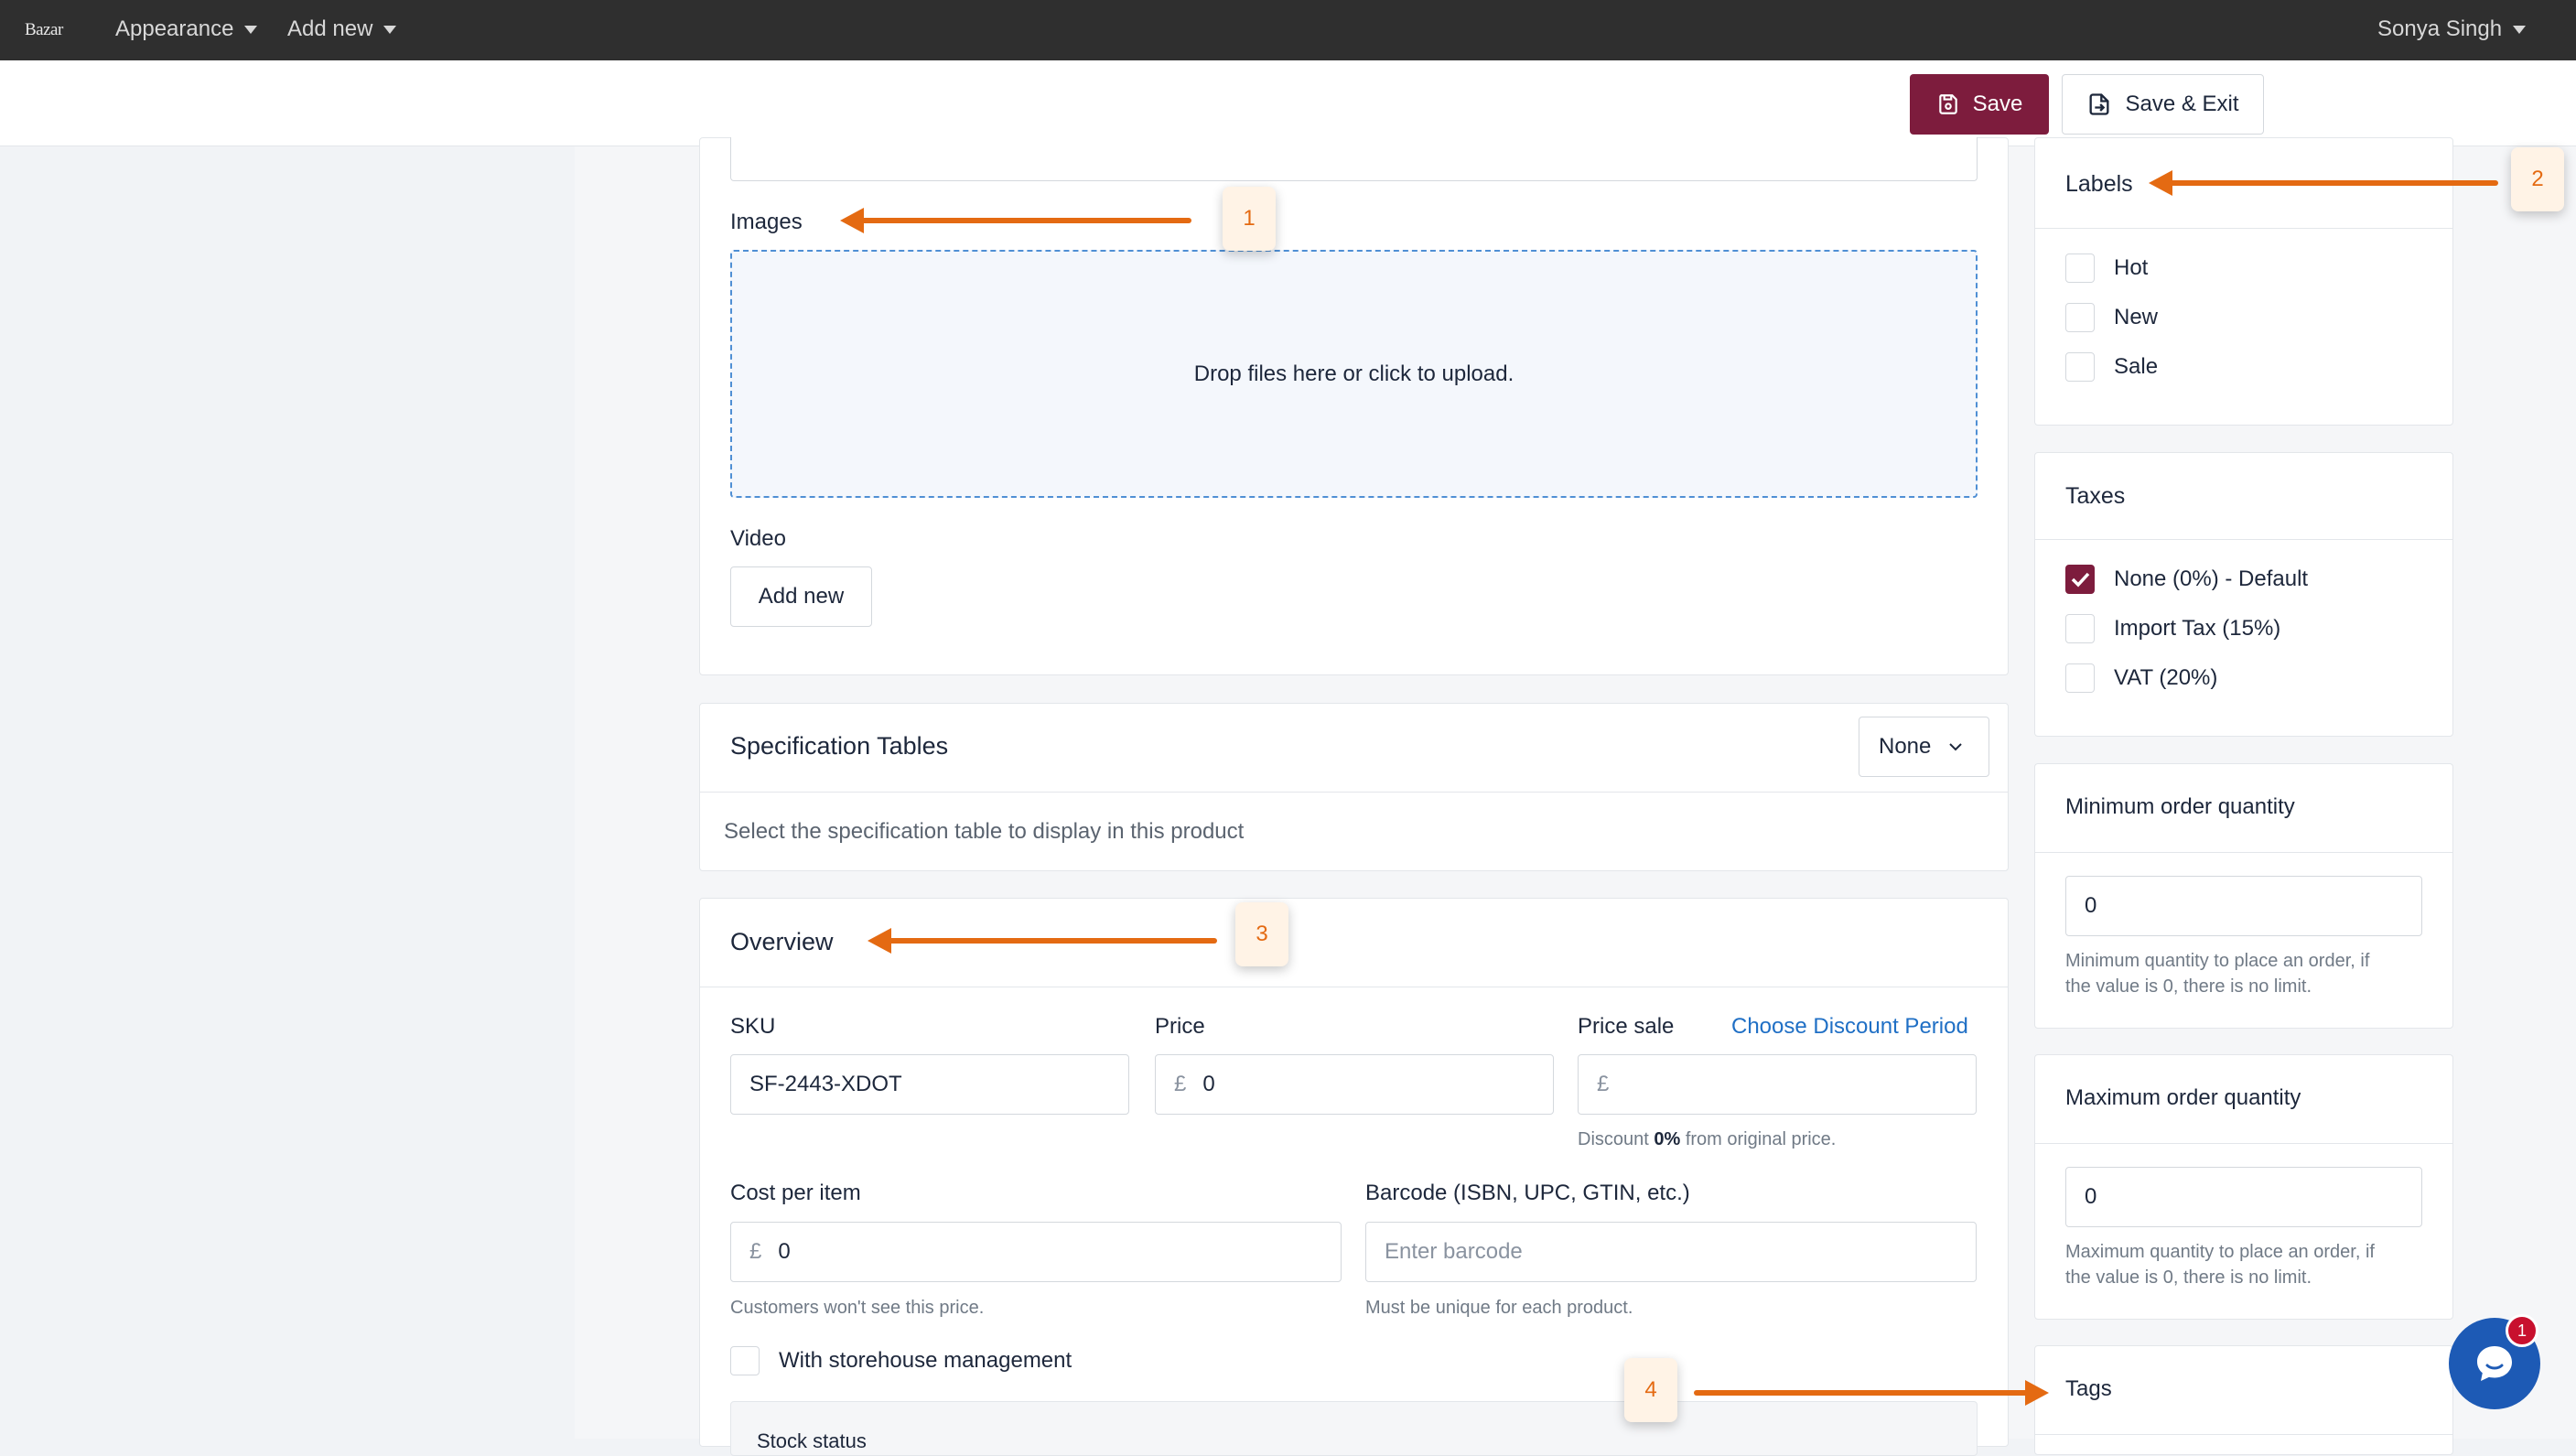  I want to click on save-exit-button: Save & Exit, so click(2163, 104).